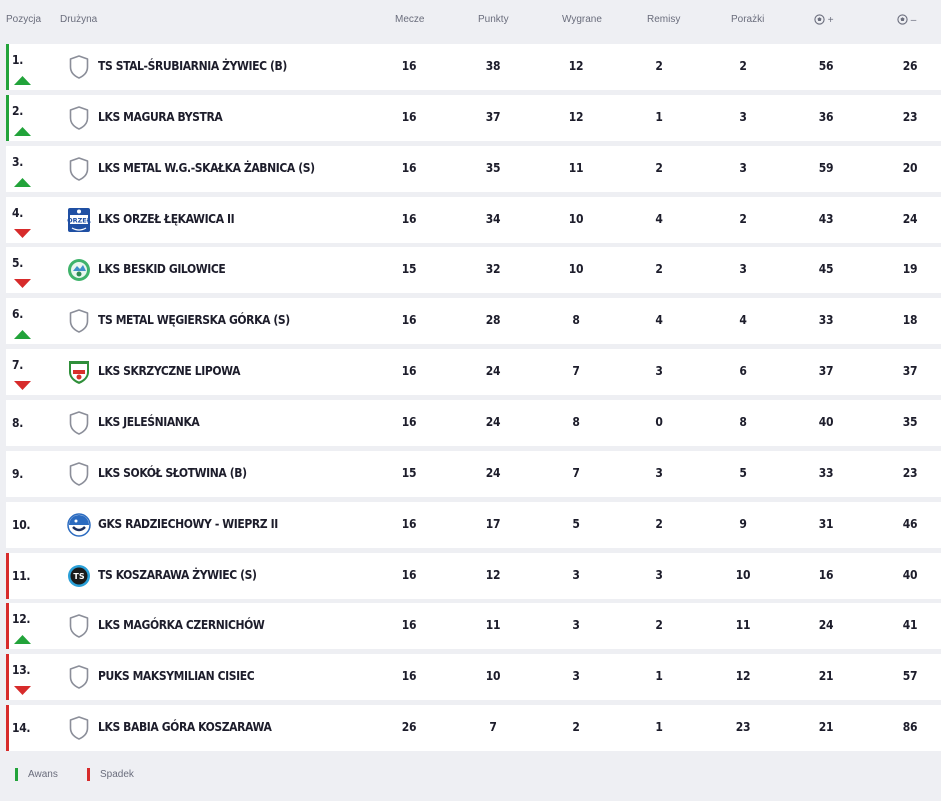 The width and height of the screenshot is (941, 801). What do you see at coordinates (826, 116) in the screenshot?
I see `stat-gf: 36` at bounding box center [826, 116].